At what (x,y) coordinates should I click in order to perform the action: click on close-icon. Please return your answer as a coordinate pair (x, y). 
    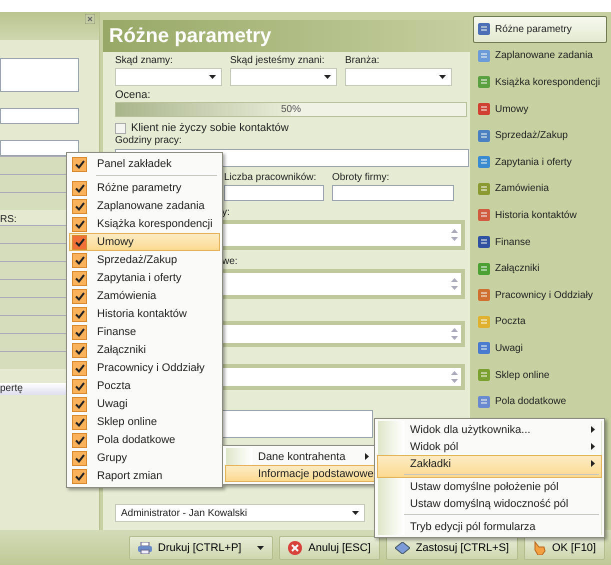
    Looking at the image, I should click on (90, 19).